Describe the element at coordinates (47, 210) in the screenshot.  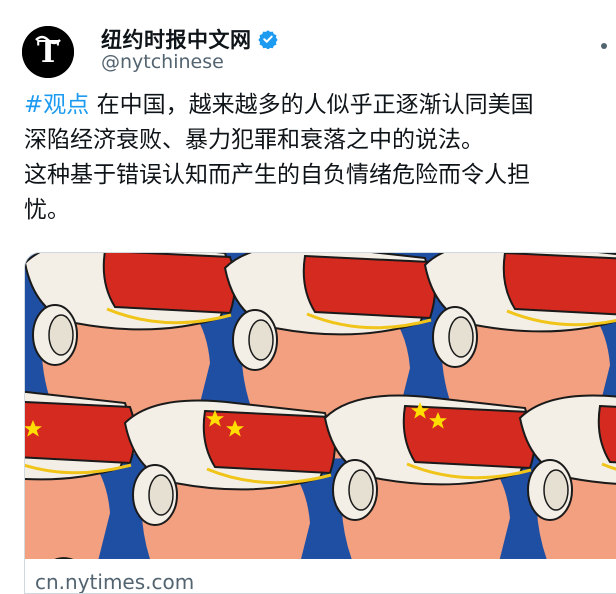
I see `tweet-line-4: 忧。` at that location.